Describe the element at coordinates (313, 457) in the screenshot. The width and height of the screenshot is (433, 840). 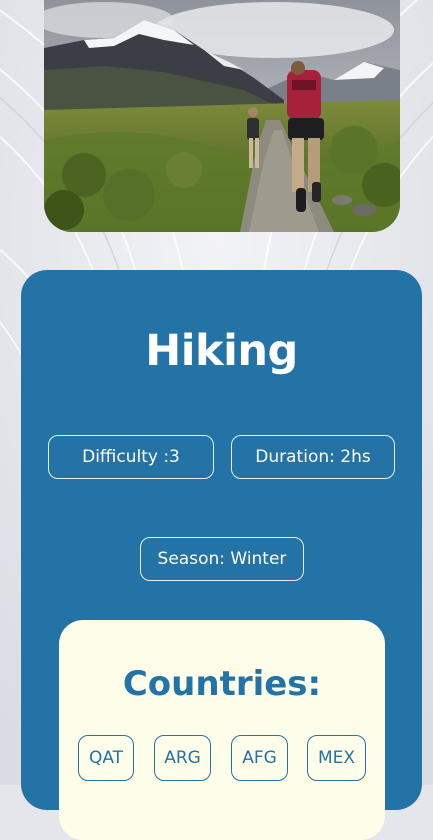
I see `duration-badge: Duration: 2hs` at that location.